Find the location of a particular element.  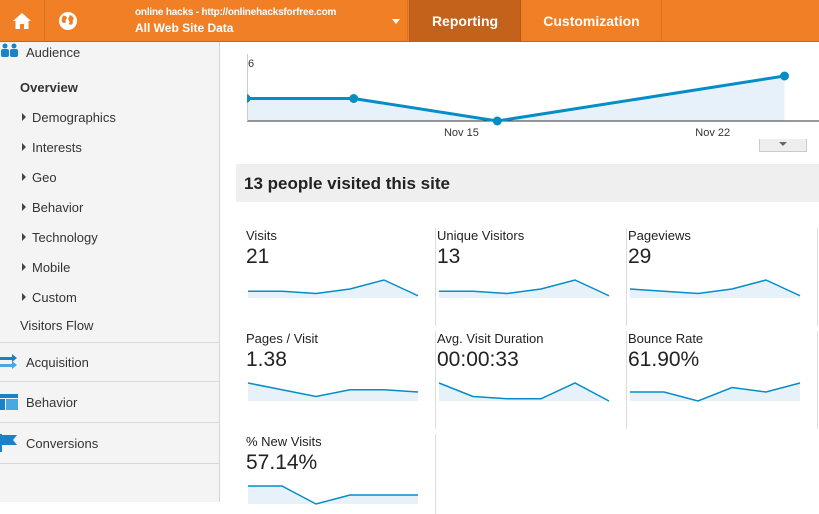

sidebar-item-audience: Audience is located at coordinates (109, 52).